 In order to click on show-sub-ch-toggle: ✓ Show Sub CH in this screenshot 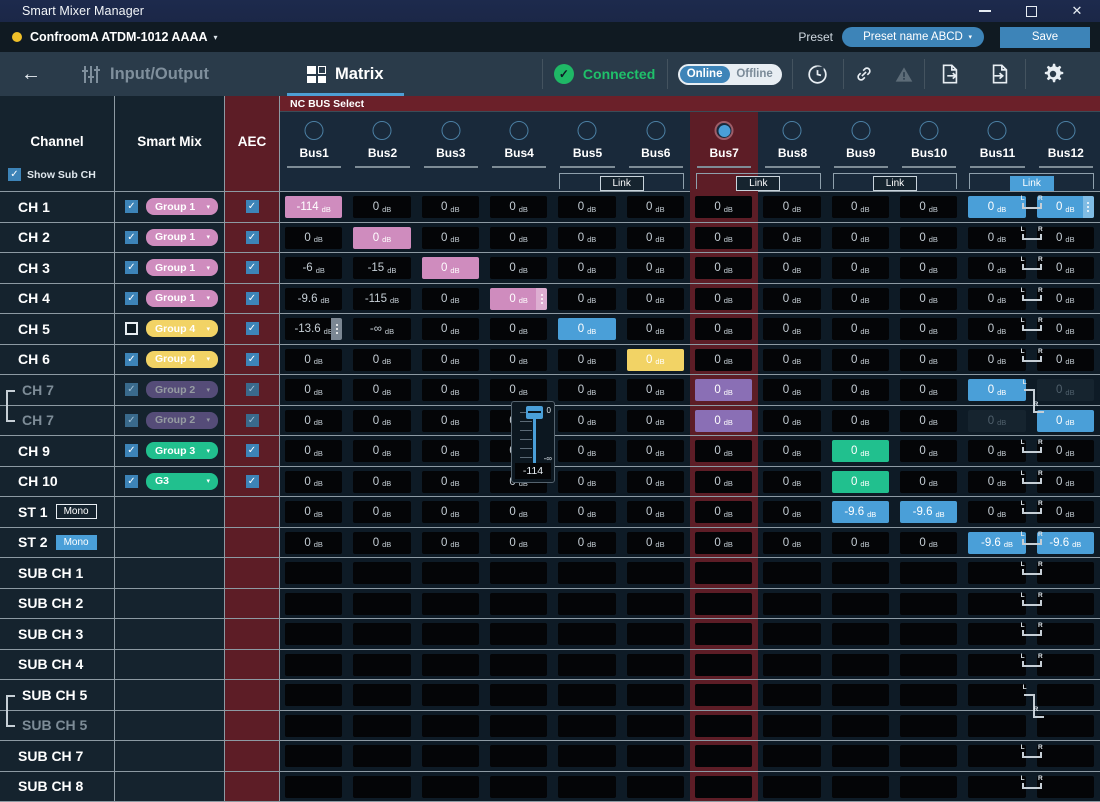, I will do `click(52, 174)`.